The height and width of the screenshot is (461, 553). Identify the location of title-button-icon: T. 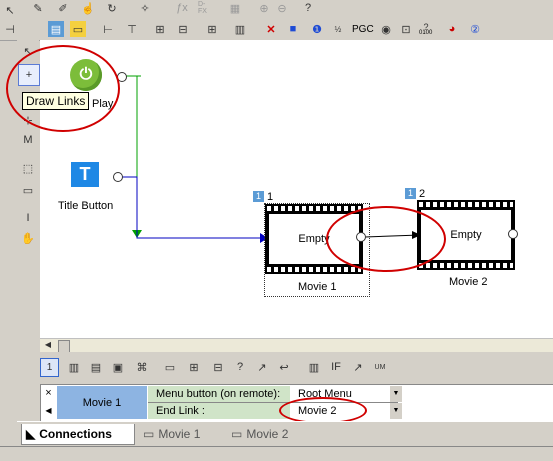
(85, 174).